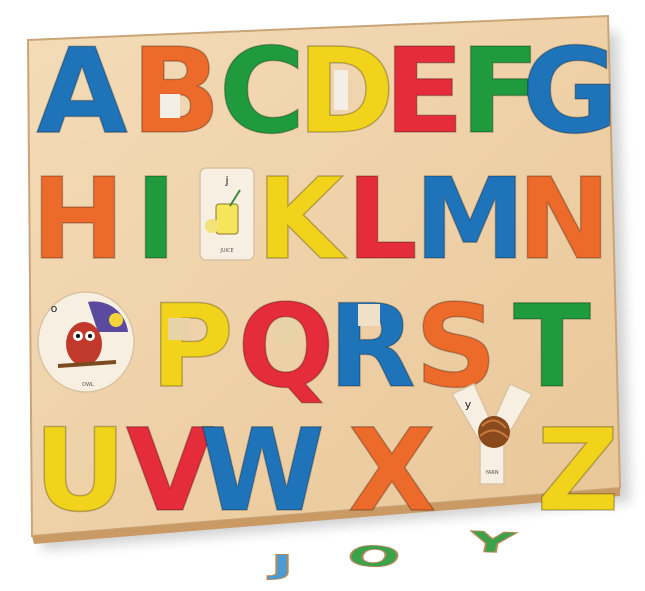 The image size is (645, 591). I want to click on letter-piece-x: X, so click(391, 470).